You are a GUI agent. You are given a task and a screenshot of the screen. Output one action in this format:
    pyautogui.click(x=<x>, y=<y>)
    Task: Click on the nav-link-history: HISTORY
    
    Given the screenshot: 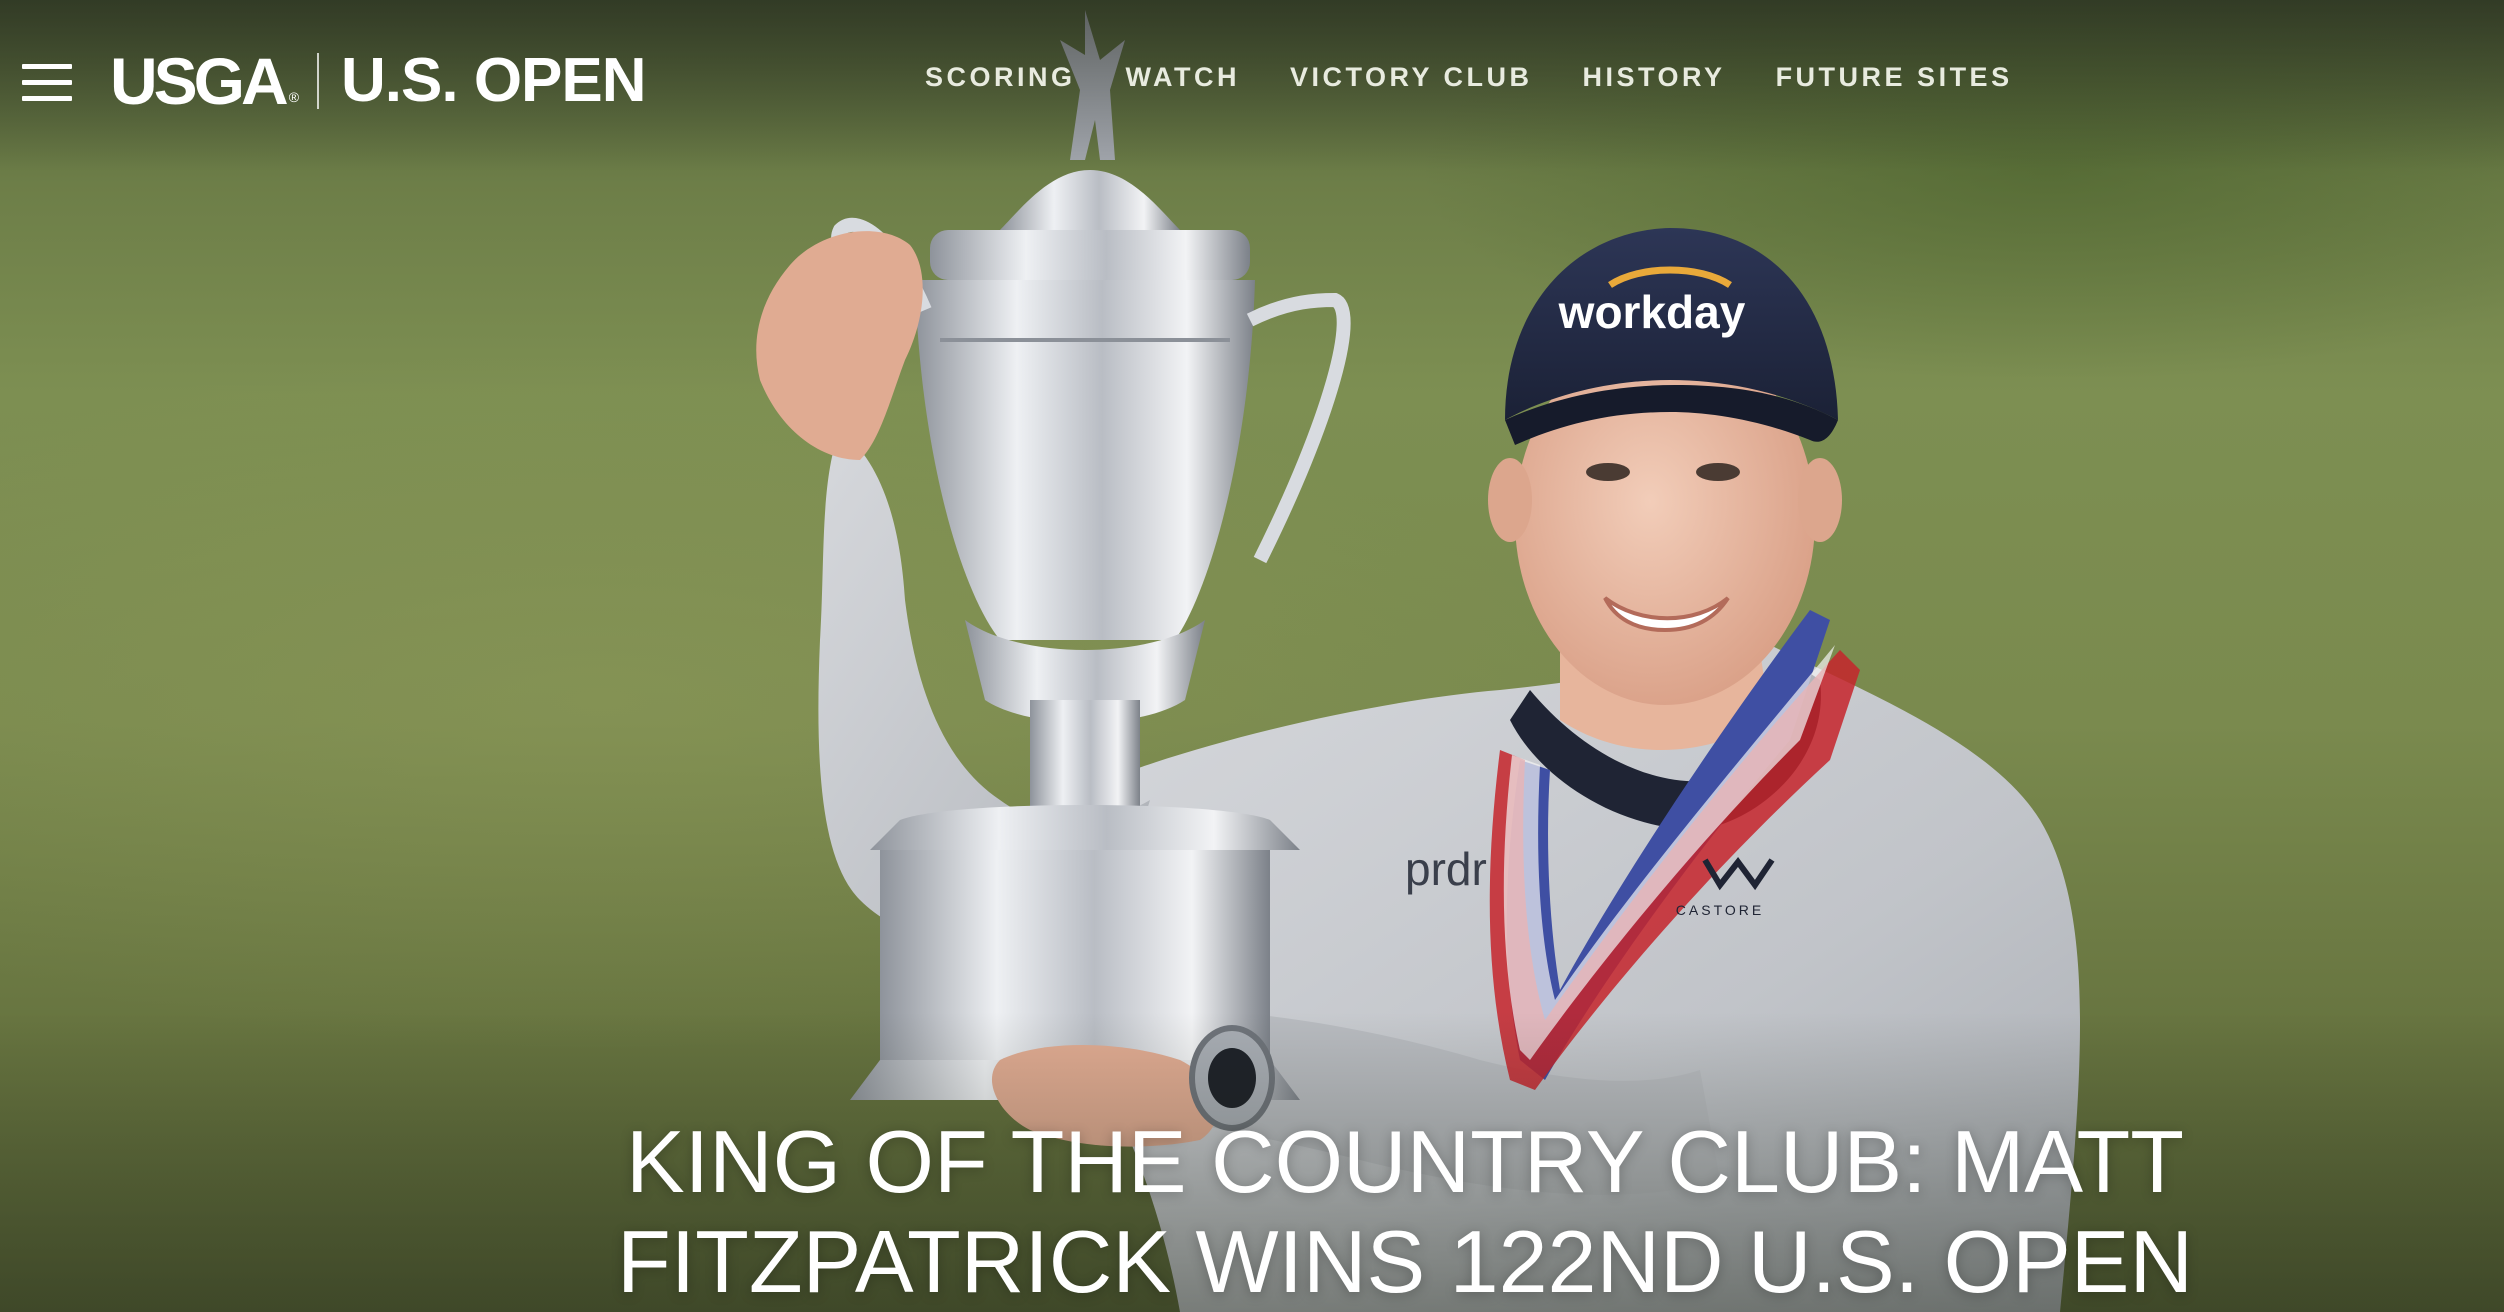 What is the action you would take?
    pyautogui.click(x=1654, y=77)
    